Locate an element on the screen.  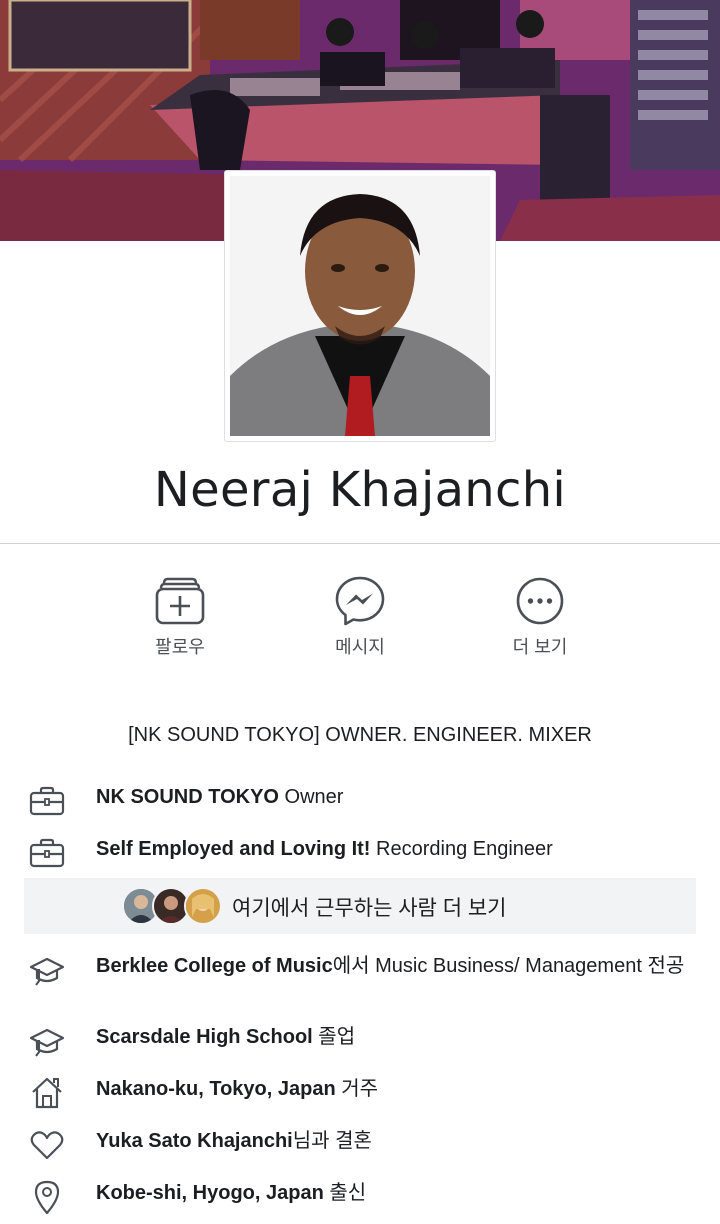
follow-button: 팔로우 is located at coordinates (180, 617).